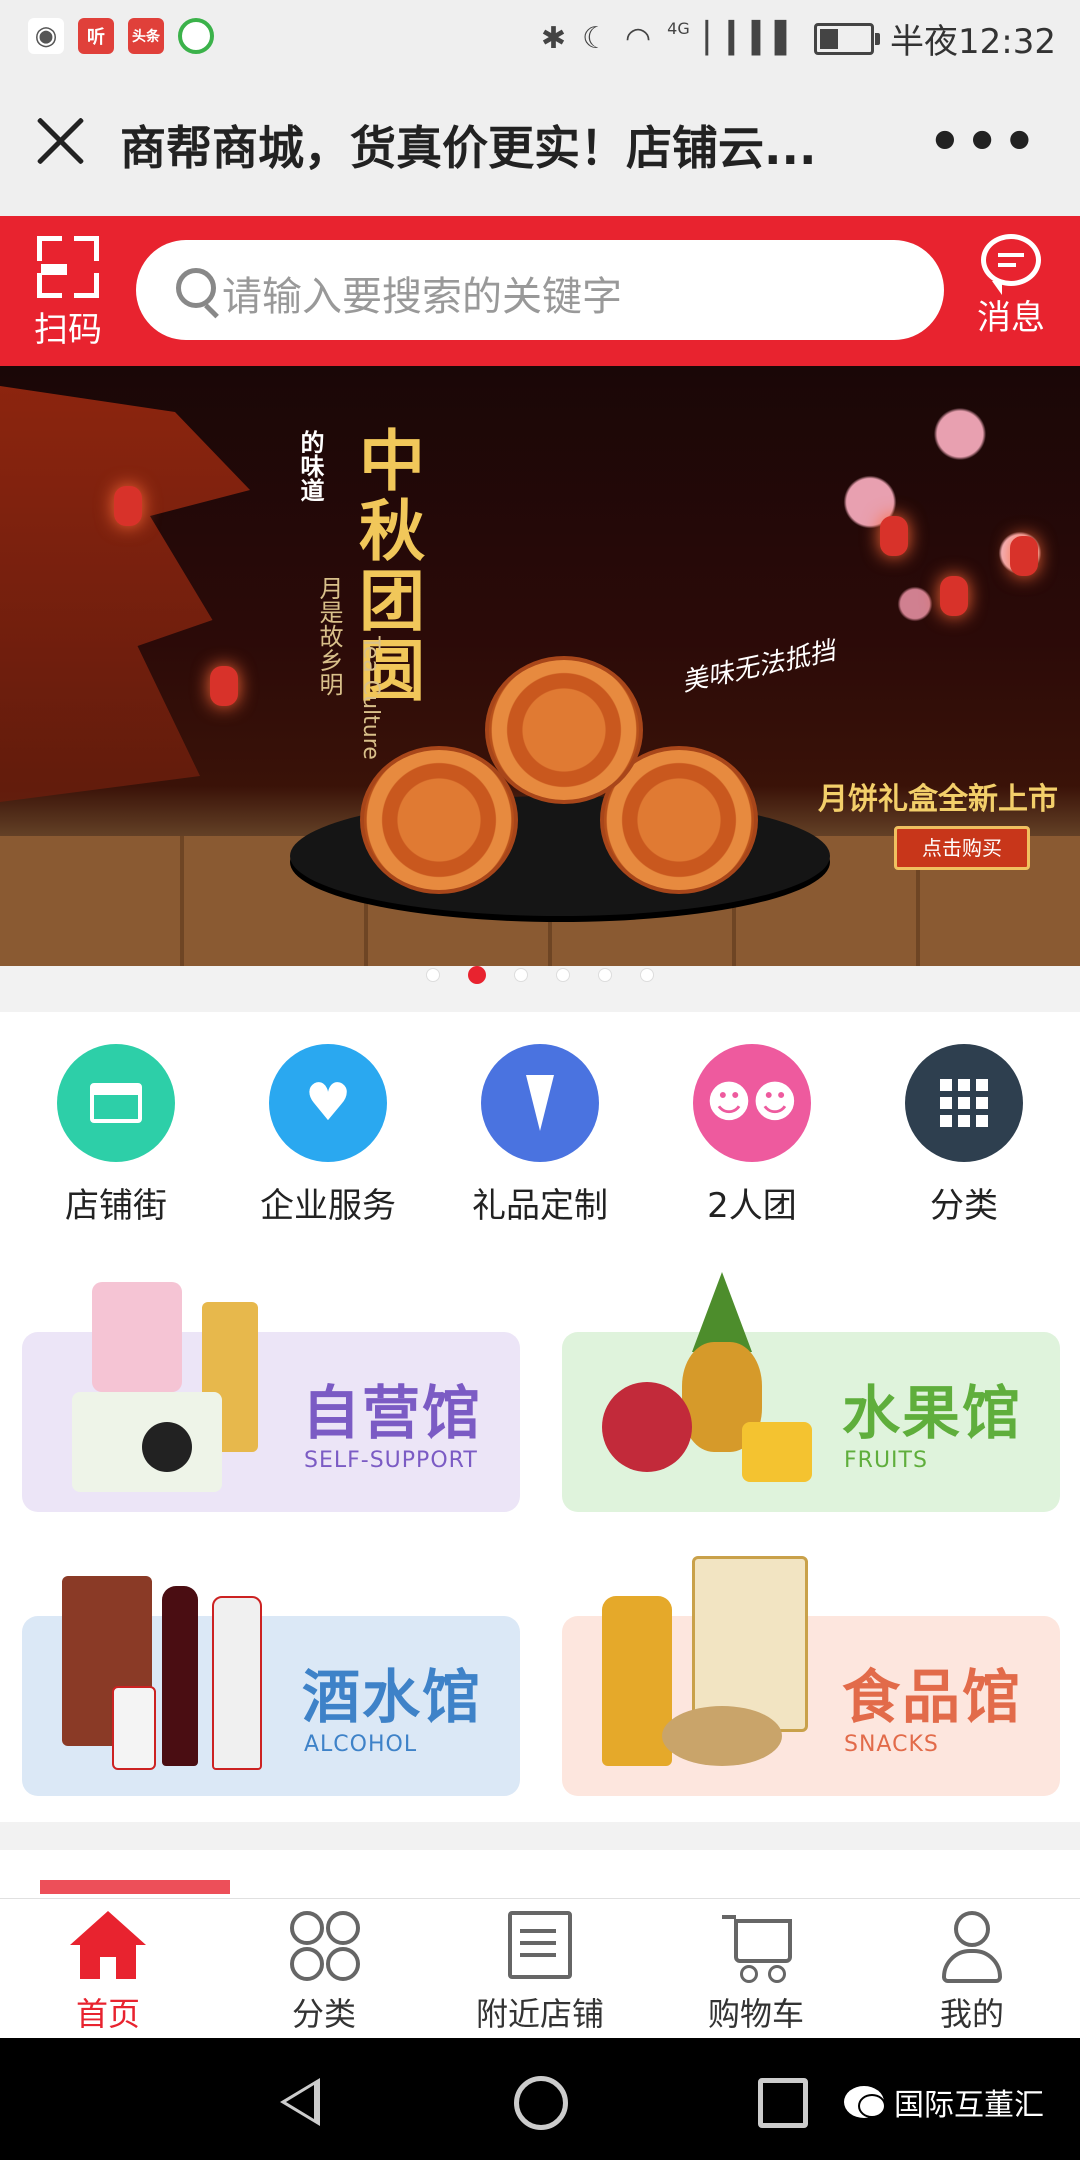 This screenshot has height=2160, width=1080. I want to click on alcohol-image, so click(167, 1671).